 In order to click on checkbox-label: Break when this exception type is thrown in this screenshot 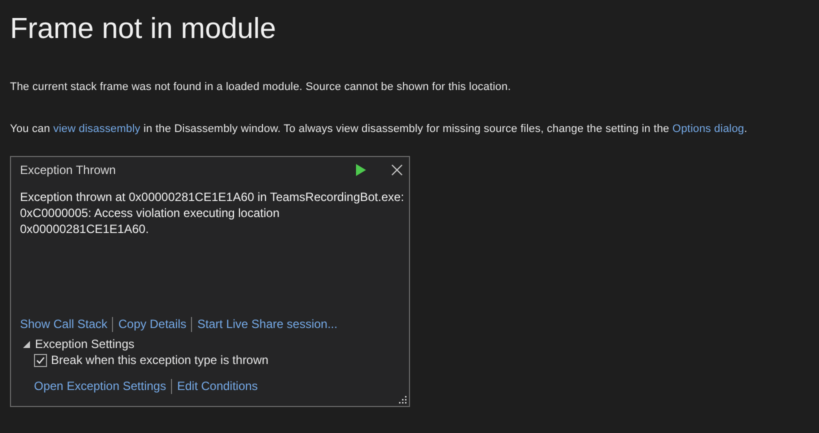, I will do `click(159, 360)`.